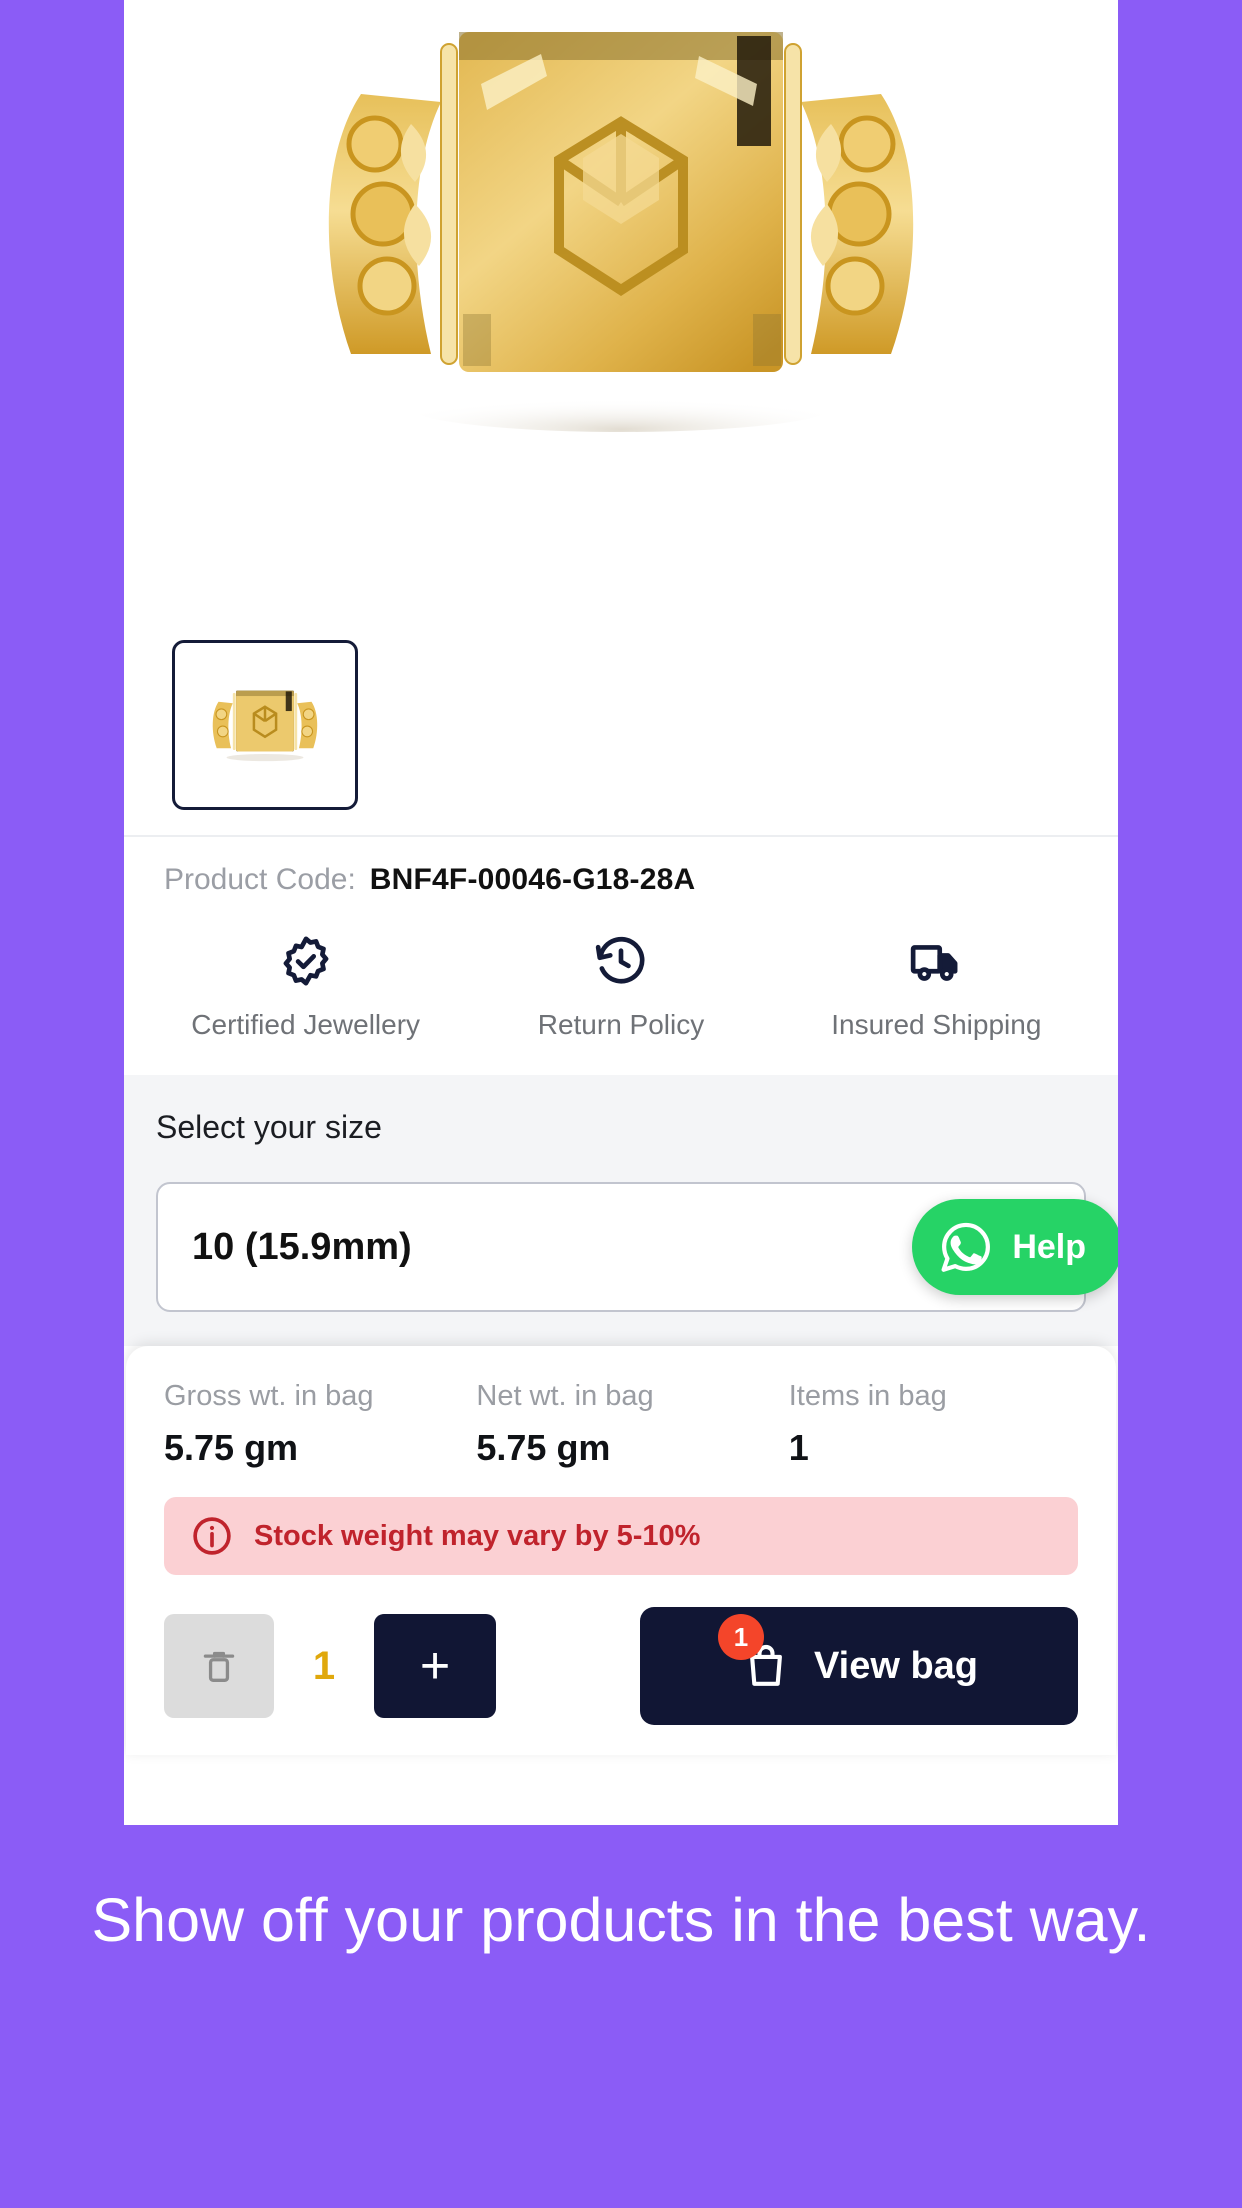 Image resolution: width=1242 pixels, height=2208 pixels. Describe the element at coordinates (565, 1396) in the screenshot. I see `bag-column-label: Net wt. in bag` at that location.